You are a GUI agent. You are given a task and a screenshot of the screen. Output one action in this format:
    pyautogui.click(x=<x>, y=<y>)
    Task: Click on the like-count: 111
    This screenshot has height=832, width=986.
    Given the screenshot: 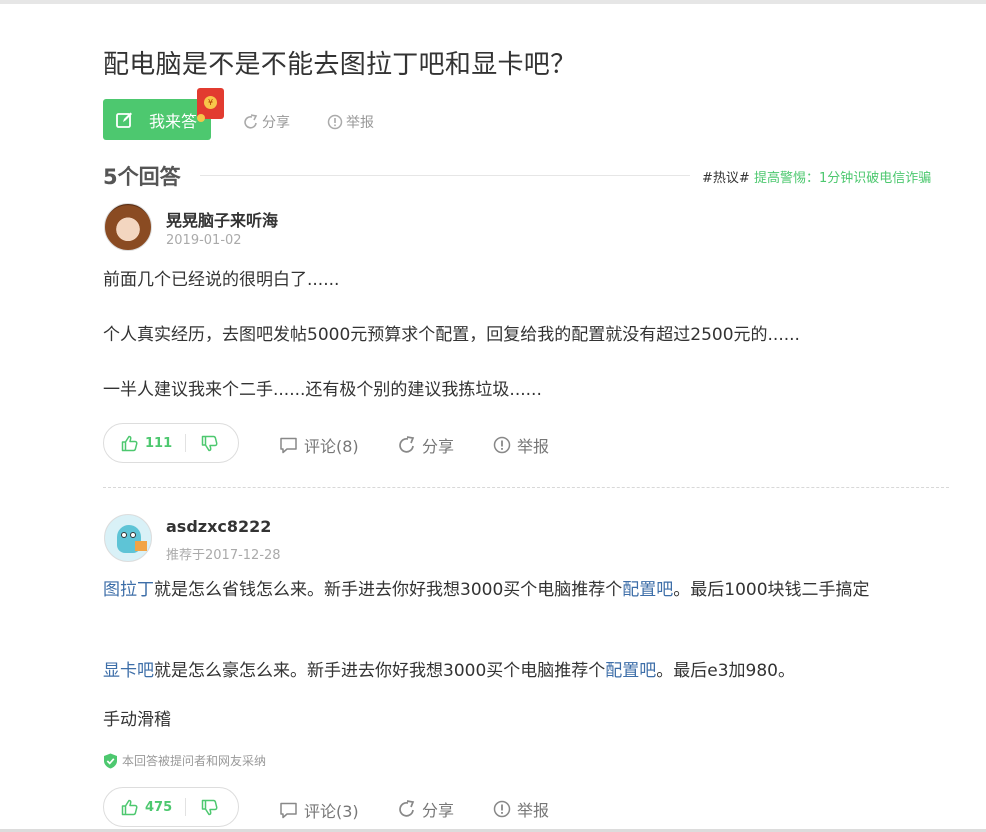 What is the action you would take?
    pyautogui.click(x=159, y=443)
    